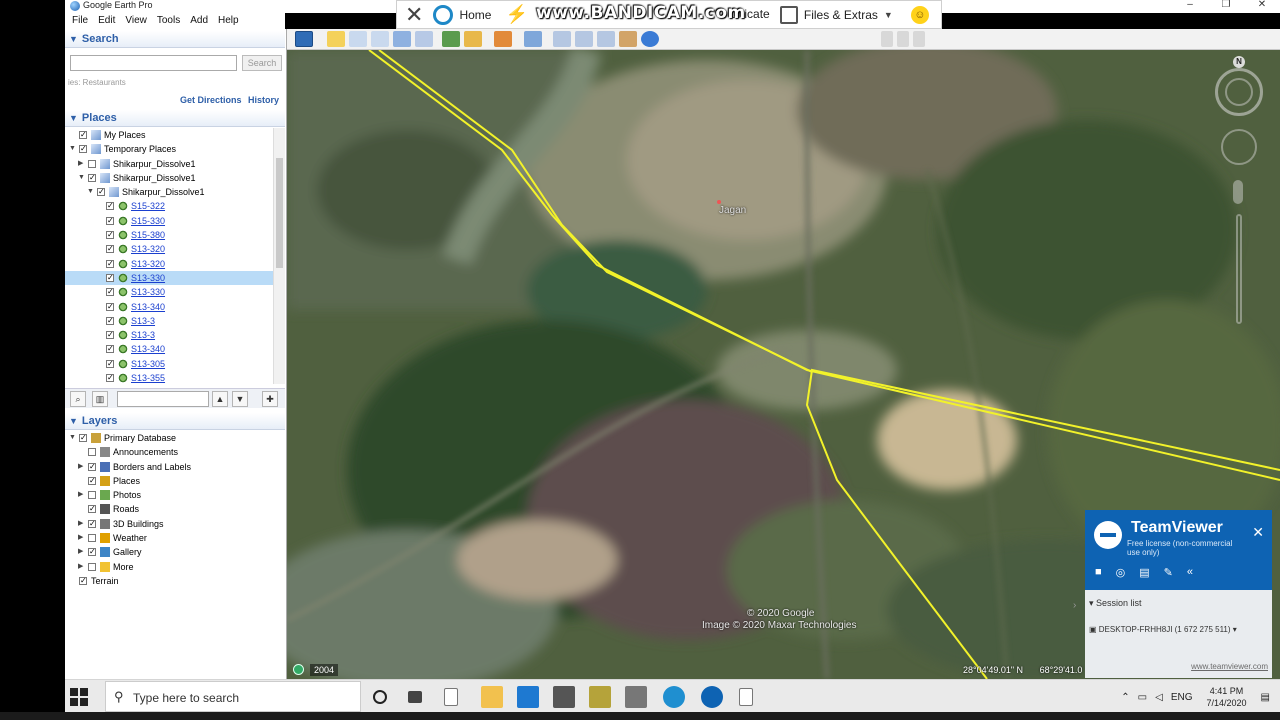 The width and height of the screenshot is (1280, 720). What do you see at coordinates (175, 467) in the screenshot?
I see `layers-item: ▶ ✓ Borders and Labels` at bounding box center [175, 467].